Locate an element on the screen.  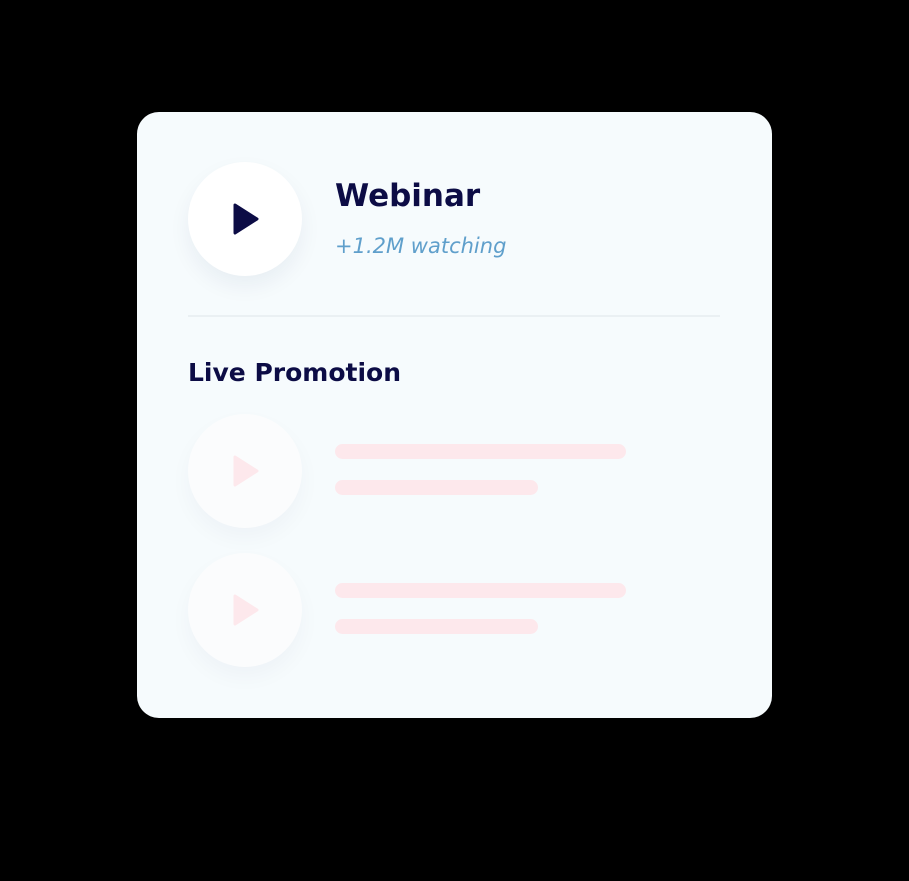
webinar-play-button is located at coordinates (245, 219).